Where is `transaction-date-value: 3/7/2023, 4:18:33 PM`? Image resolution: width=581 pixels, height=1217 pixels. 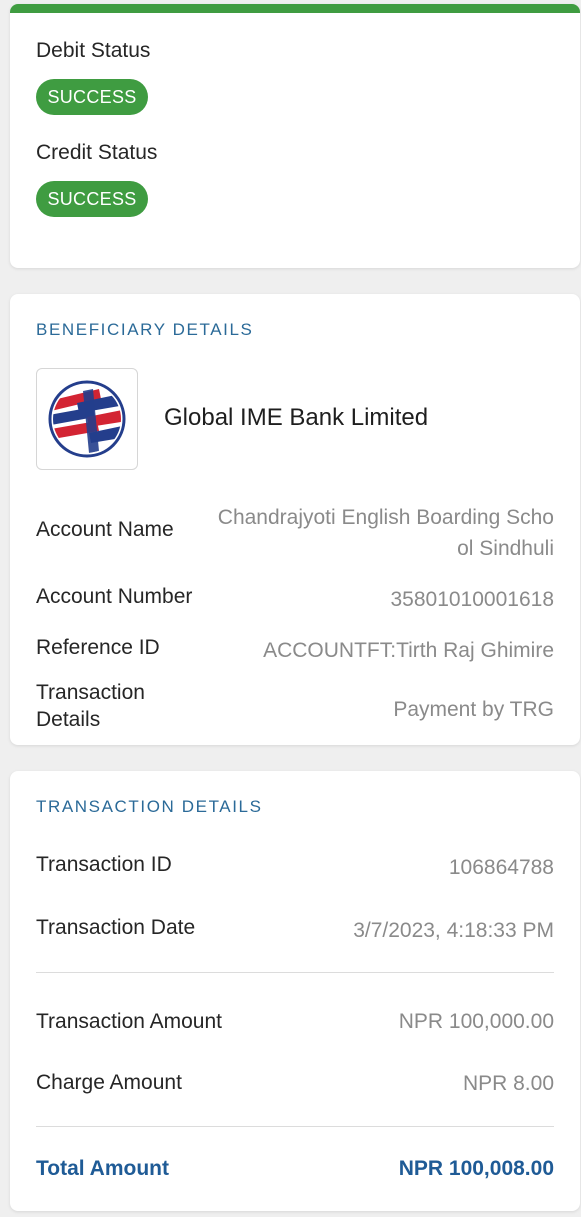 transaction-date-value: 3/7/2023, 4:18:33 PM is located at coordinates (453, 930).